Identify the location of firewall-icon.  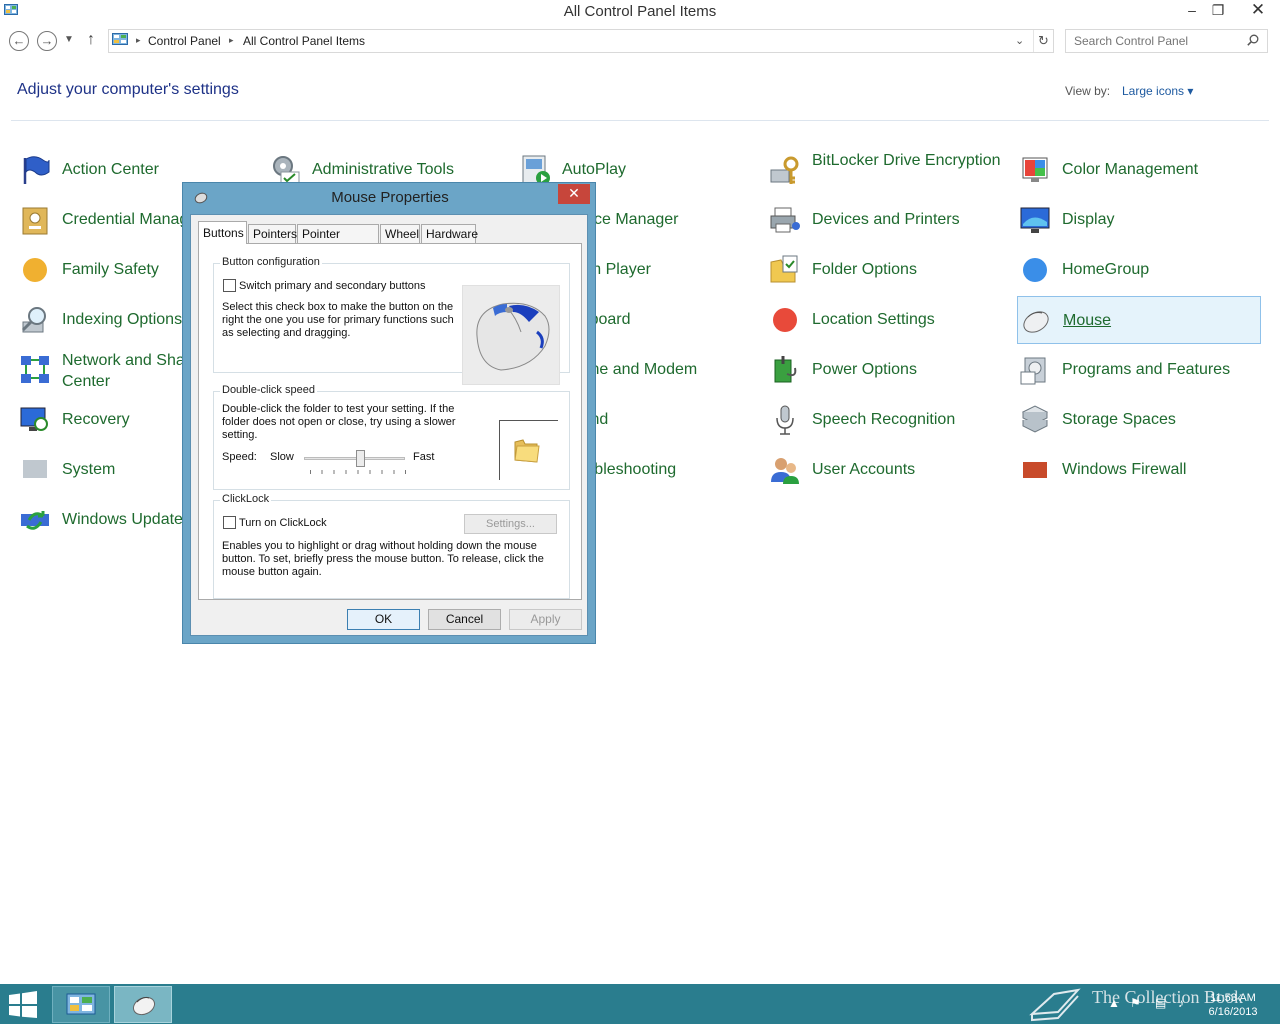
(1035, 470).